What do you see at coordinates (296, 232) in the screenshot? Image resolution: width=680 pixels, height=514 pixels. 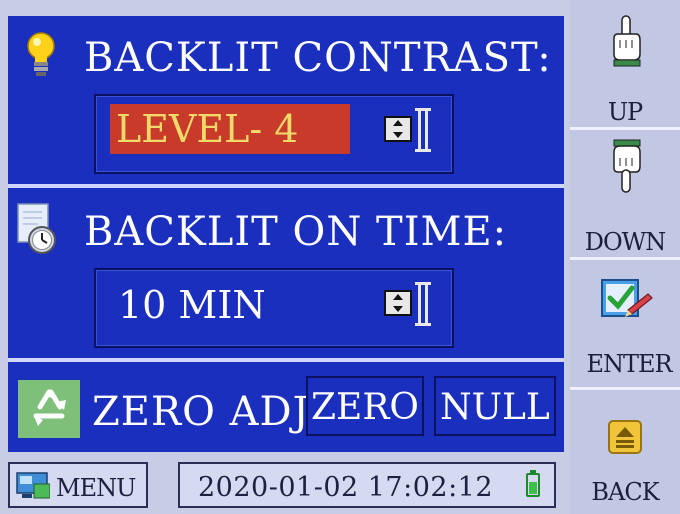 I see `backlit-on-time-label: BACKLIT ON TIME:` at bounding box center [296, 232].